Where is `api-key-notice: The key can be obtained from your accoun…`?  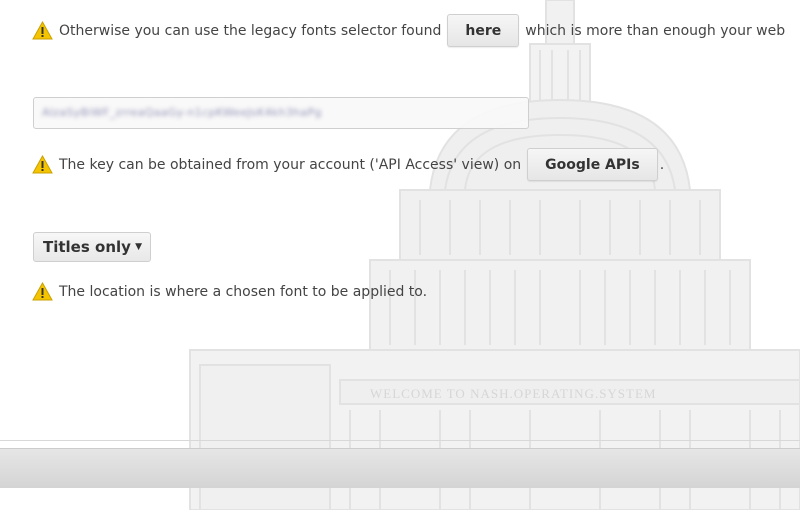 api-key-notice: The key can be obtained from your accoun… is located at coordinates (348, 164).